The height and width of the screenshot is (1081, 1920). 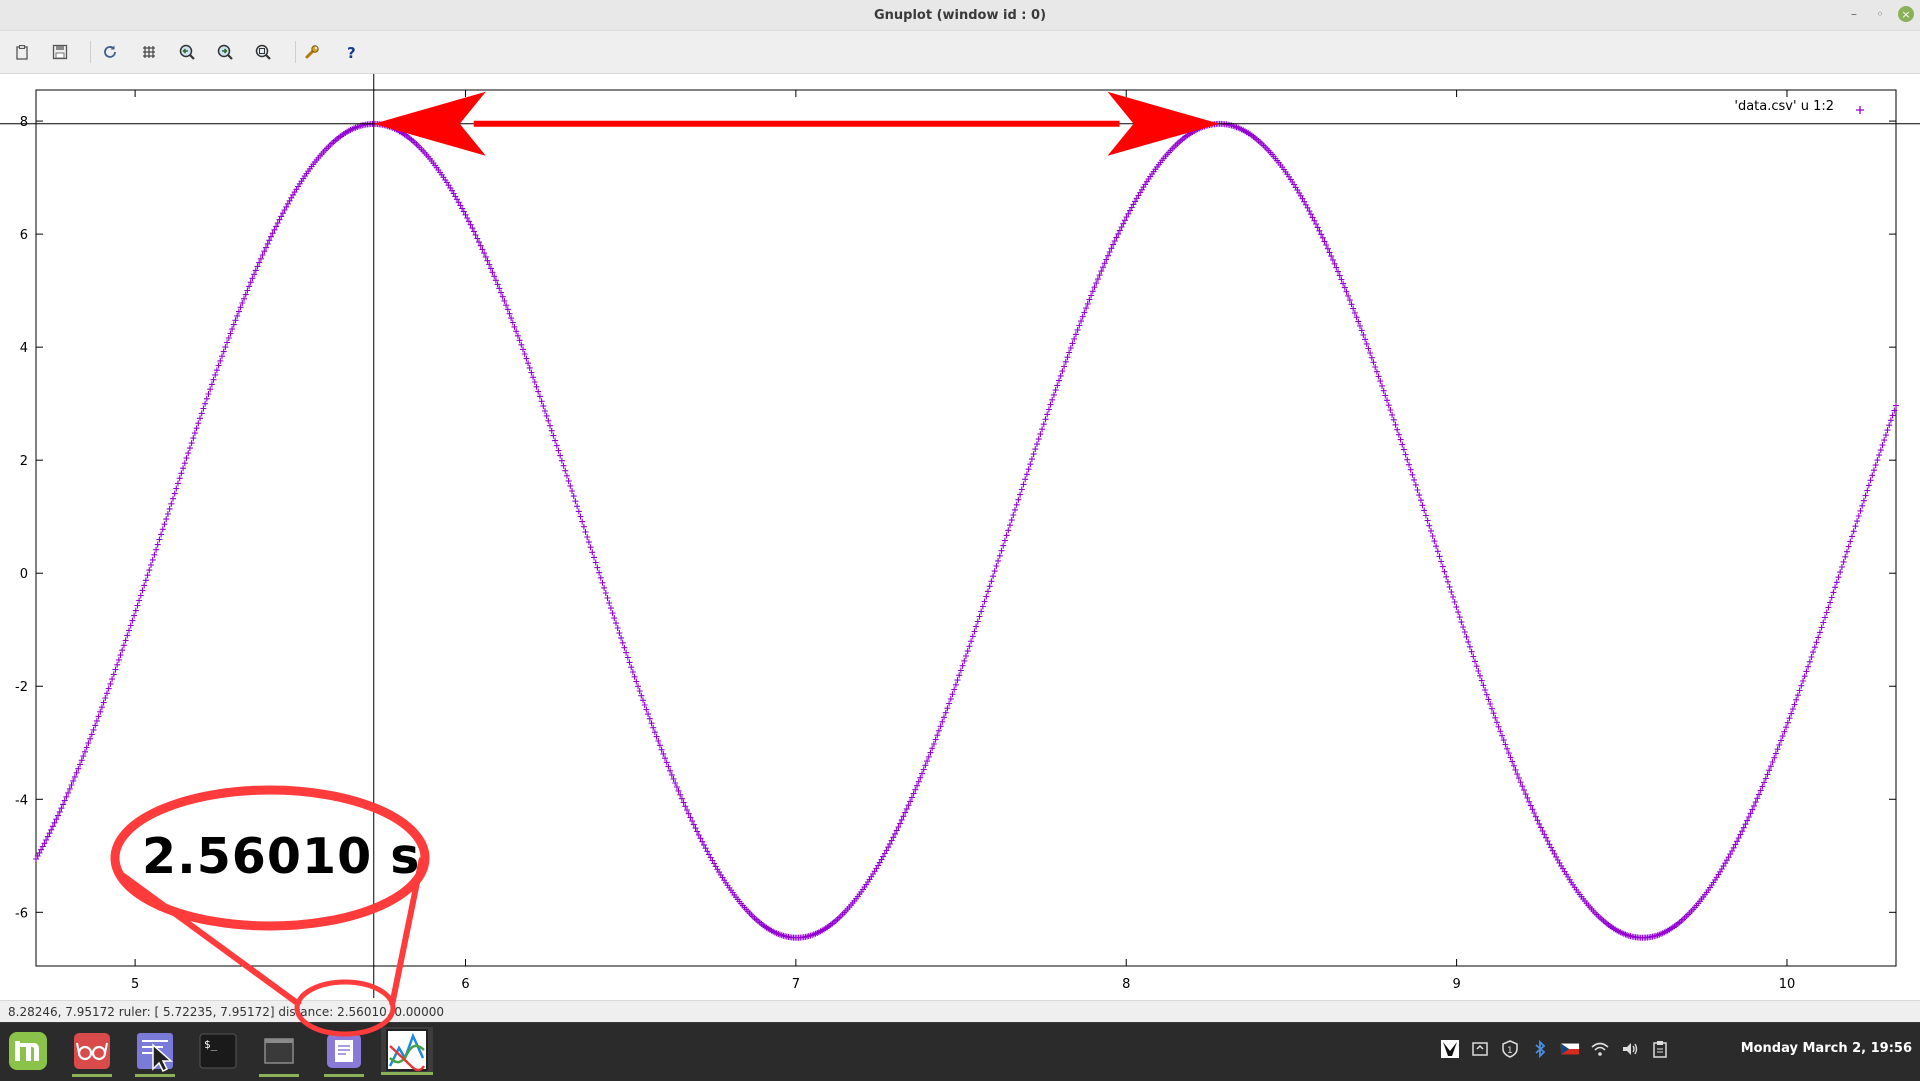 I want to click on terminal-icon: $_, so click(x=218, y=1051).